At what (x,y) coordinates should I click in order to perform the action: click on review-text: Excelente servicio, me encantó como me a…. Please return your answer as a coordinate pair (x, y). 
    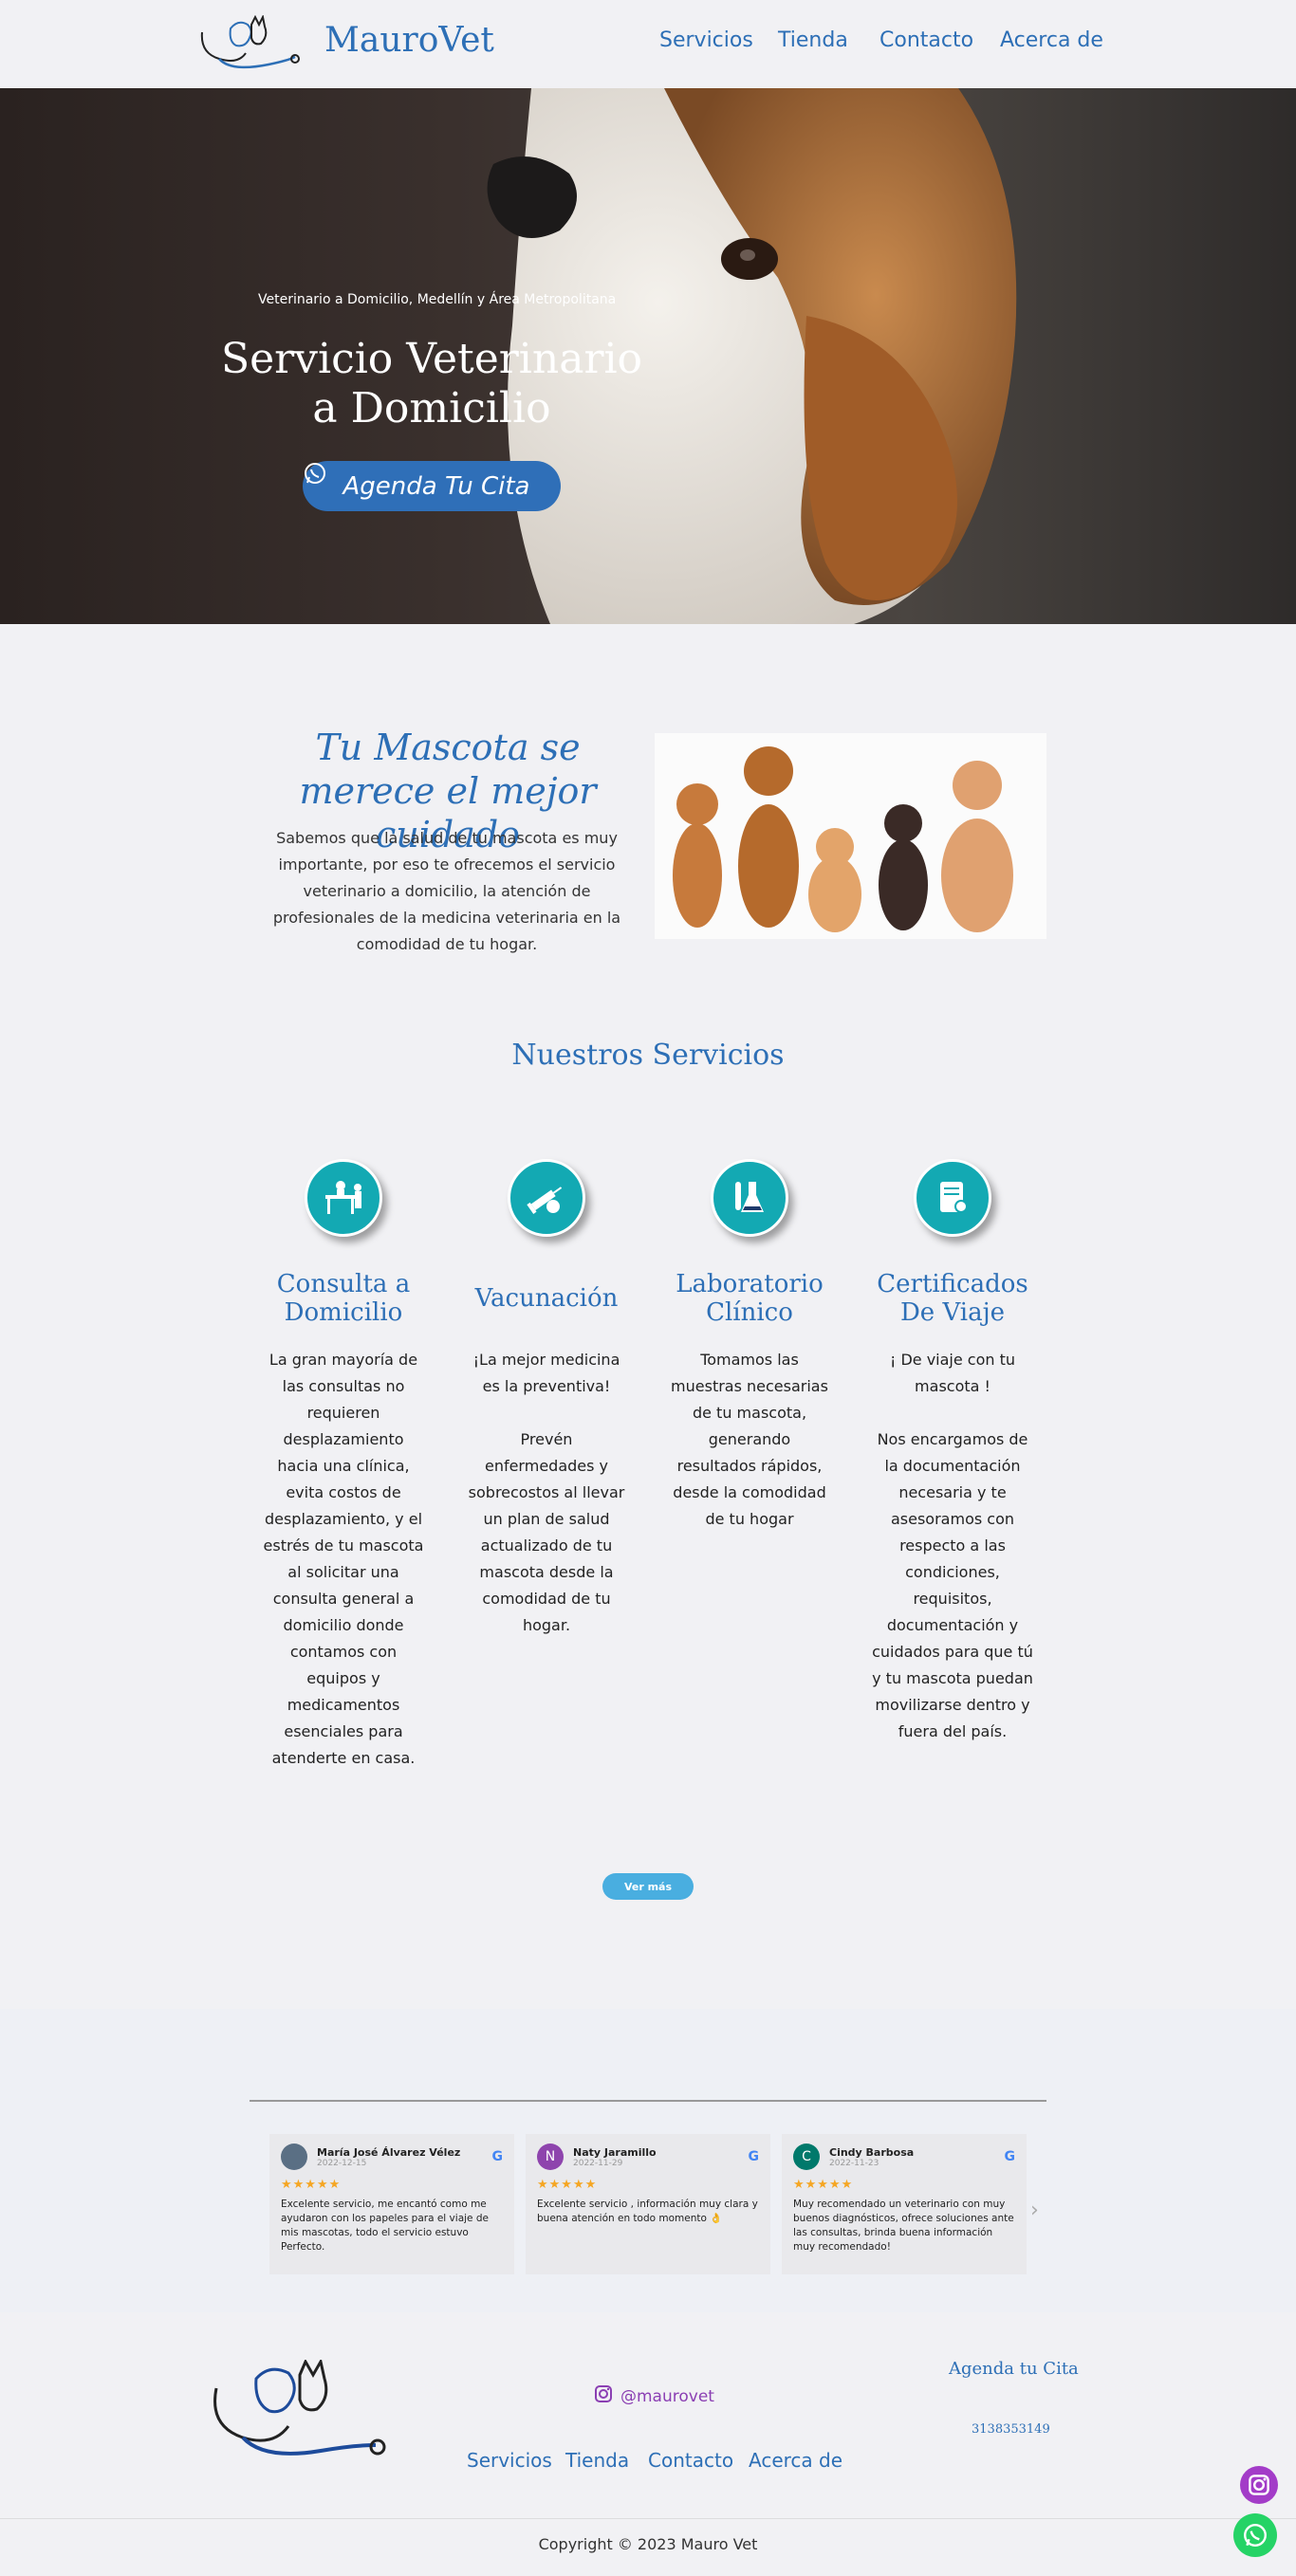
    Looking at the image, I should click on (385, 2226).